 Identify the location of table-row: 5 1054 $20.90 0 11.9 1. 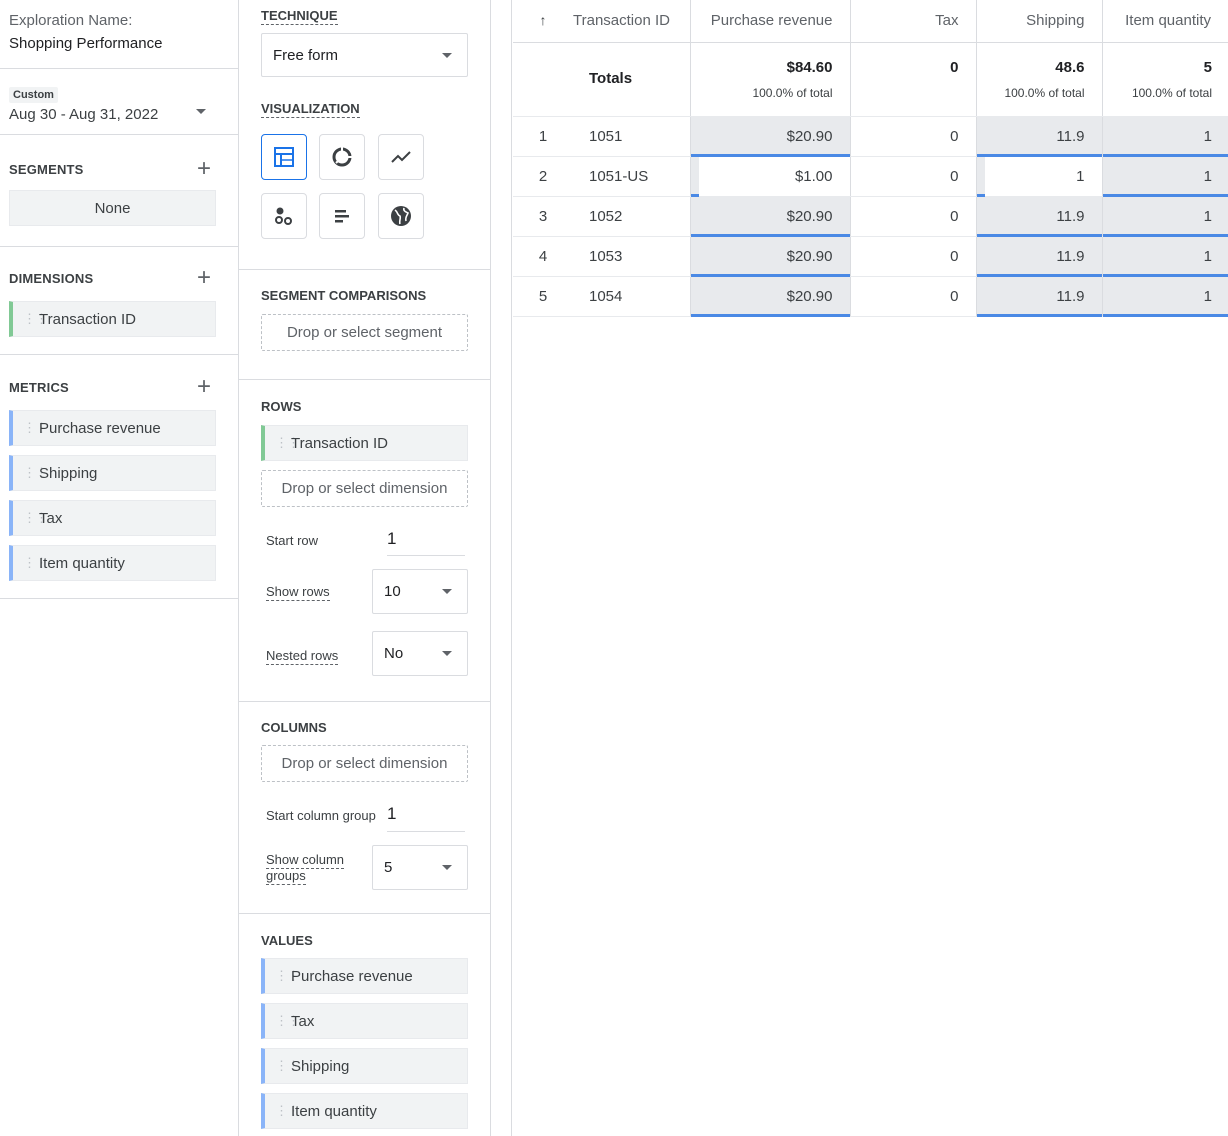
(870, 296).